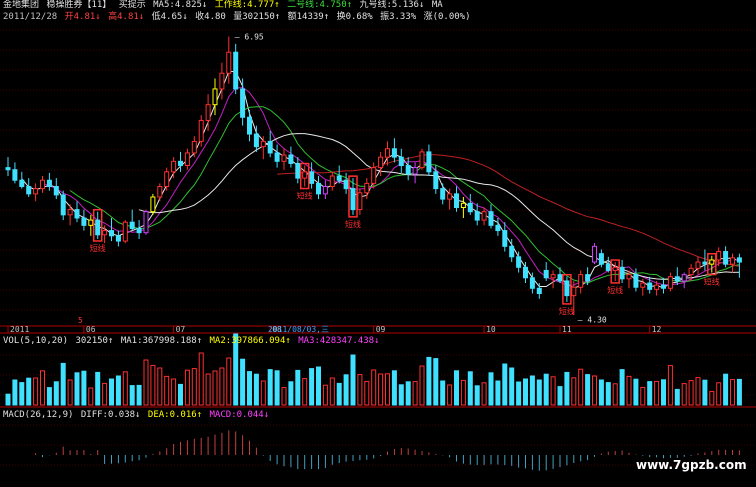 The image size is (756, 487). Describe the element at coordinates (180, 5) in the screenshot. I see `ma5-value: MA5:4.825↓` at that location.